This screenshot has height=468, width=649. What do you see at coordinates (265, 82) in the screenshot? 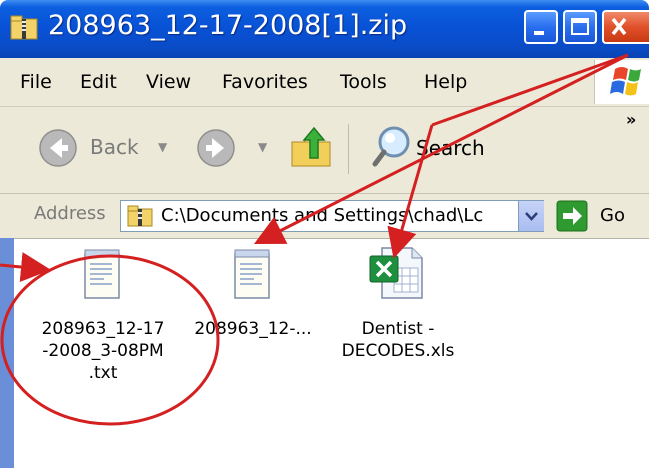
I see `menu-favorites: Favorites` at bounding box center [265, 82].